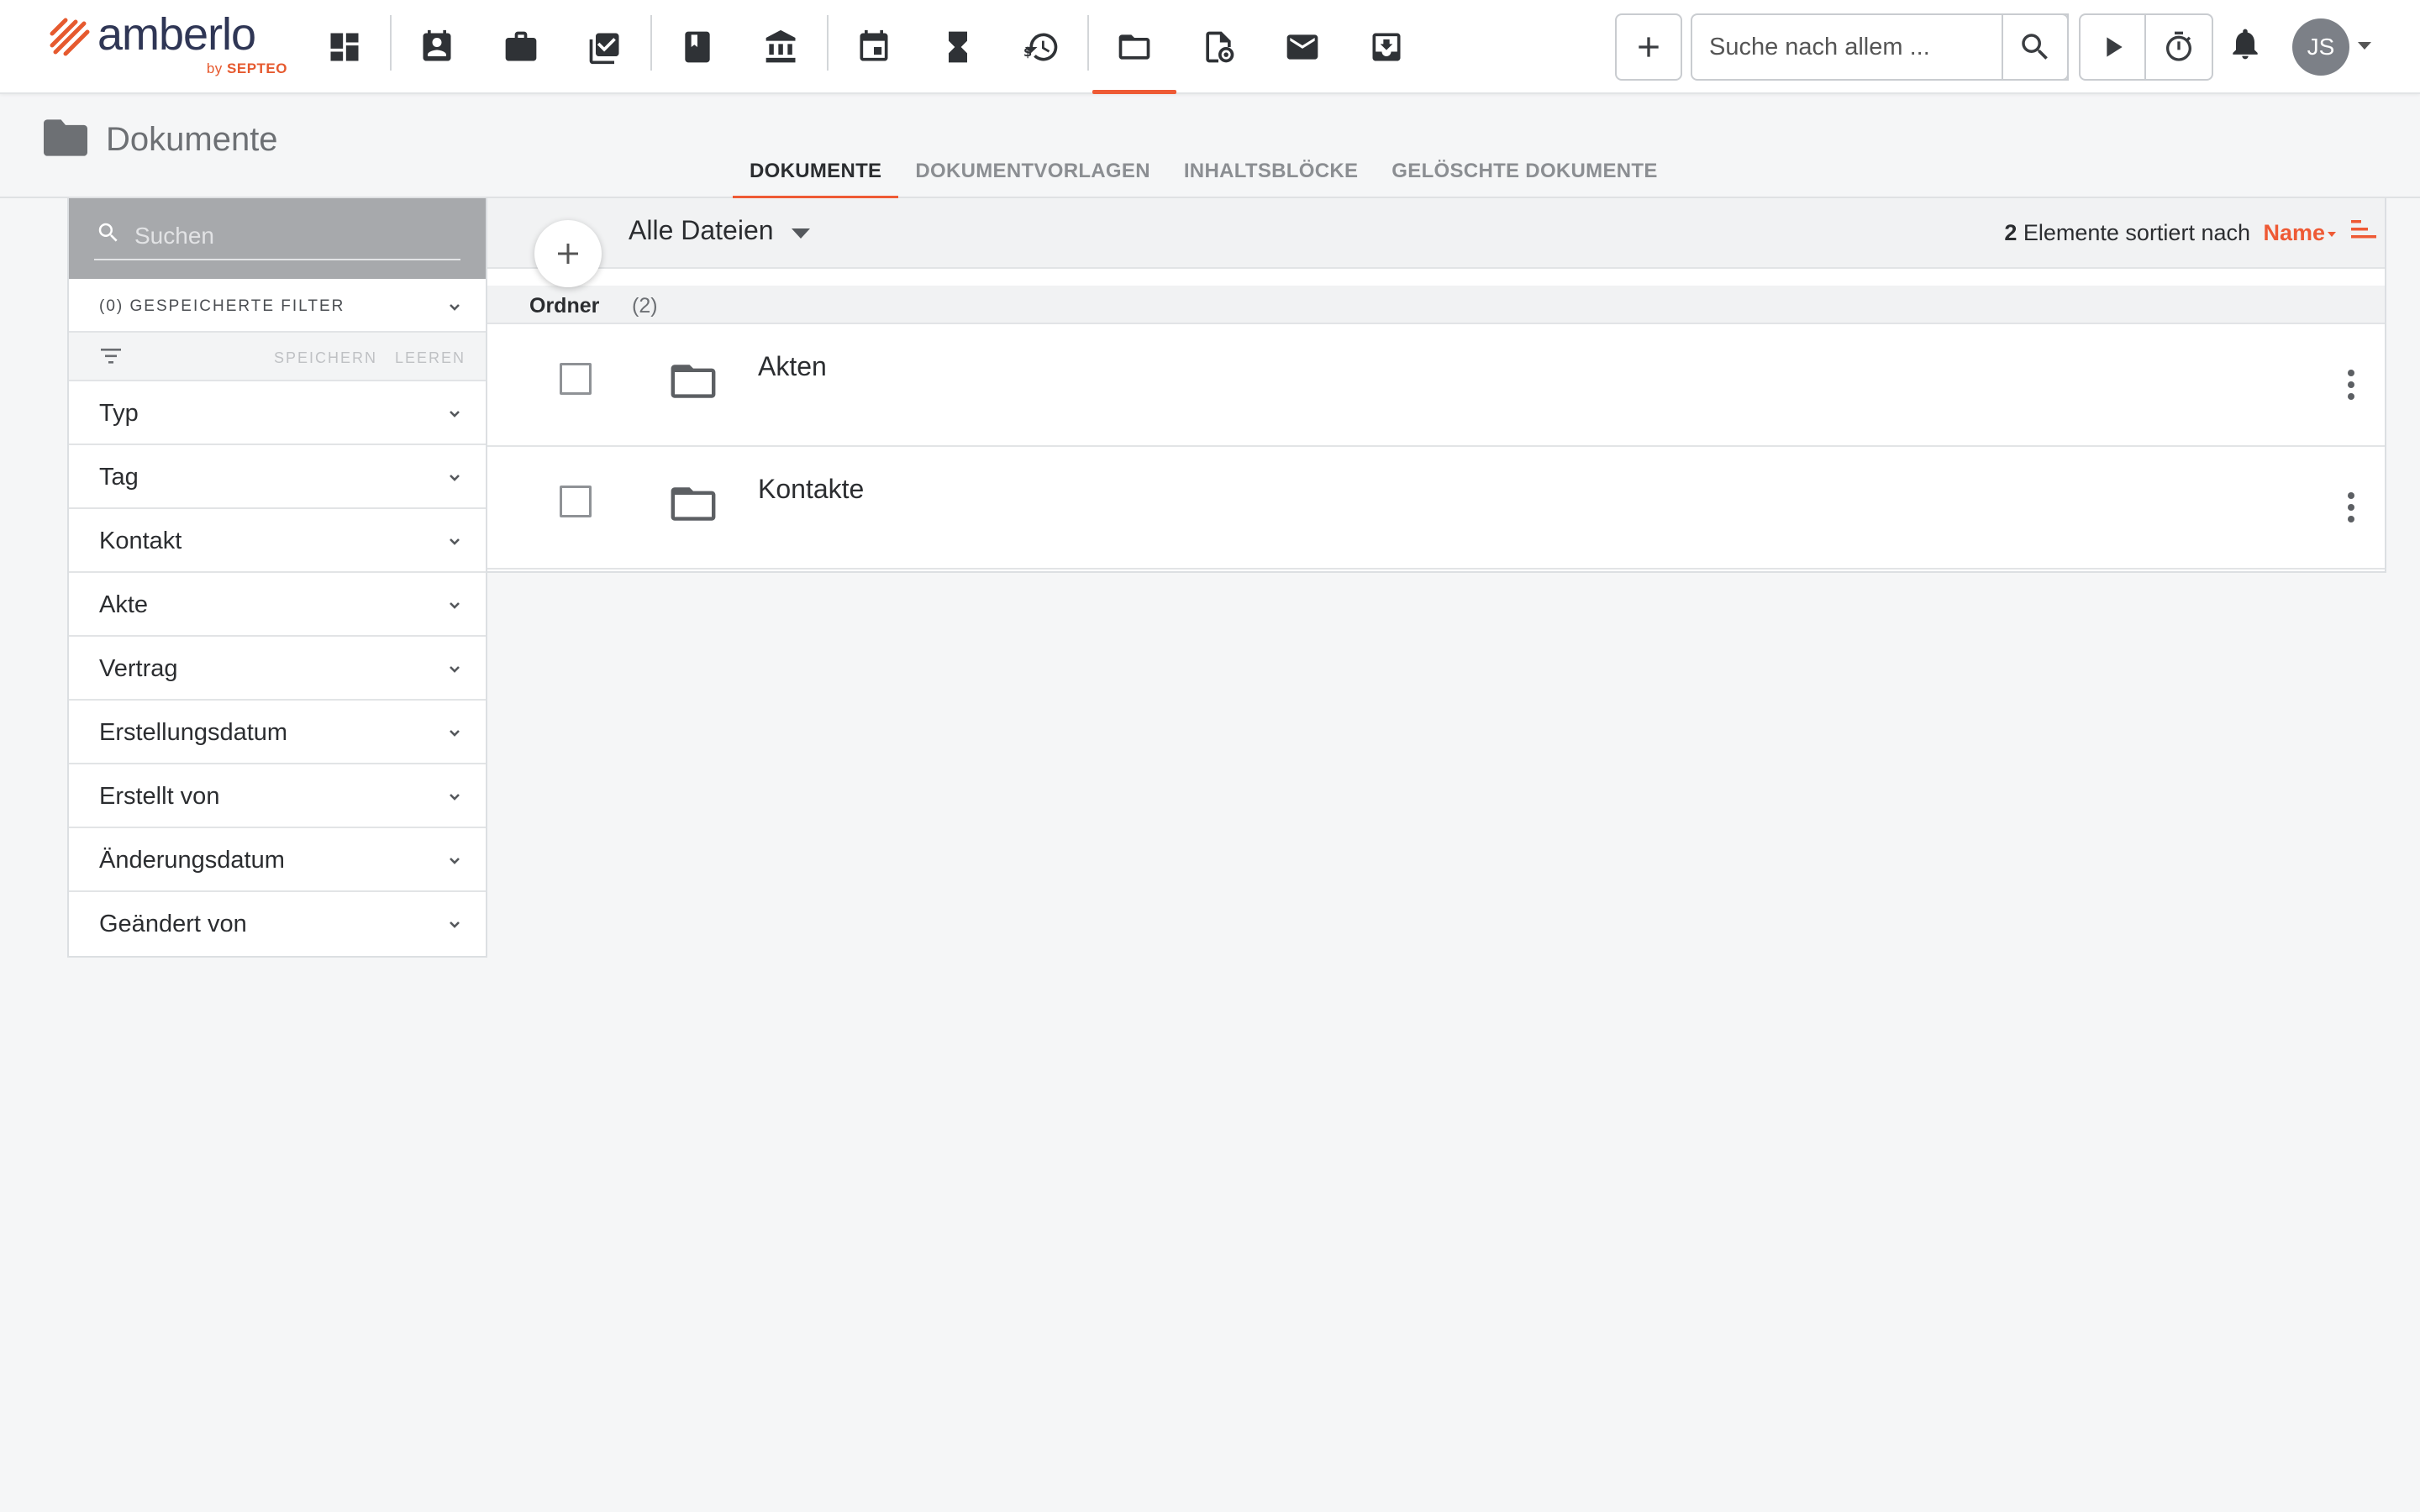  What do you see at coordinates (159, 796) in the screenshot?
I see `filter-label: Erstellt von` at bounding box center [159, 796].